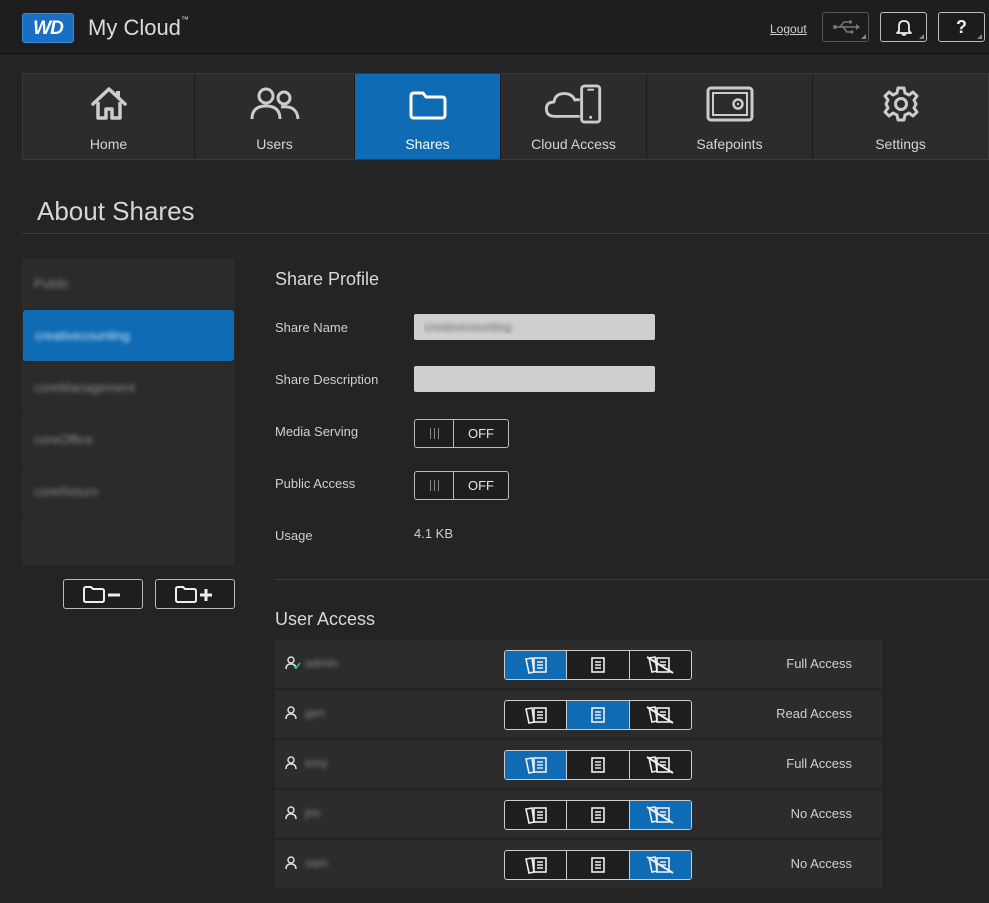  I want to click on media-serving-toggle: OFF, so click(461, 433).